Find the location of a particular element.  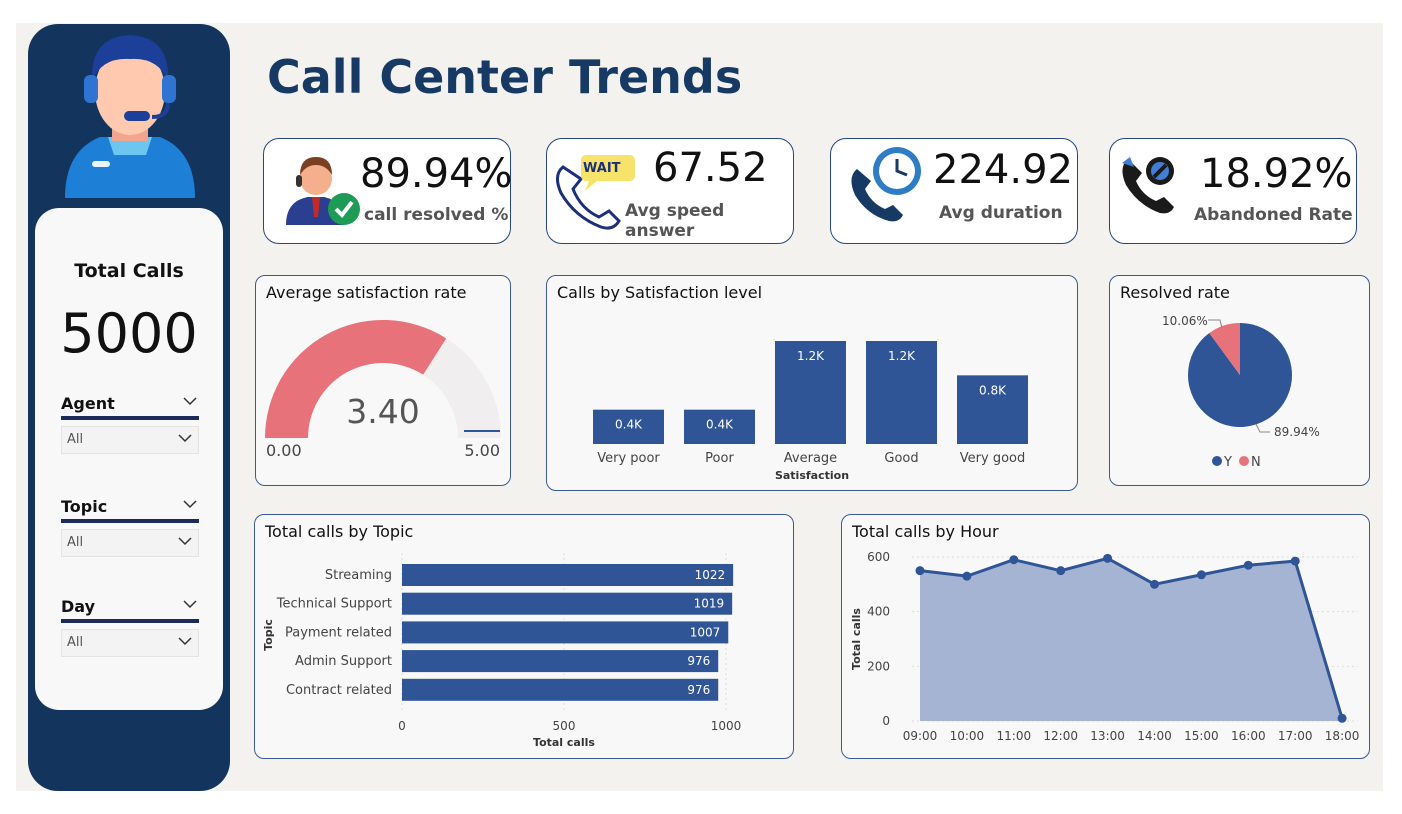

resolved-rate-card: Resolved rate 10.06% 89.94% Y N is located at coordinates (1239, 380).